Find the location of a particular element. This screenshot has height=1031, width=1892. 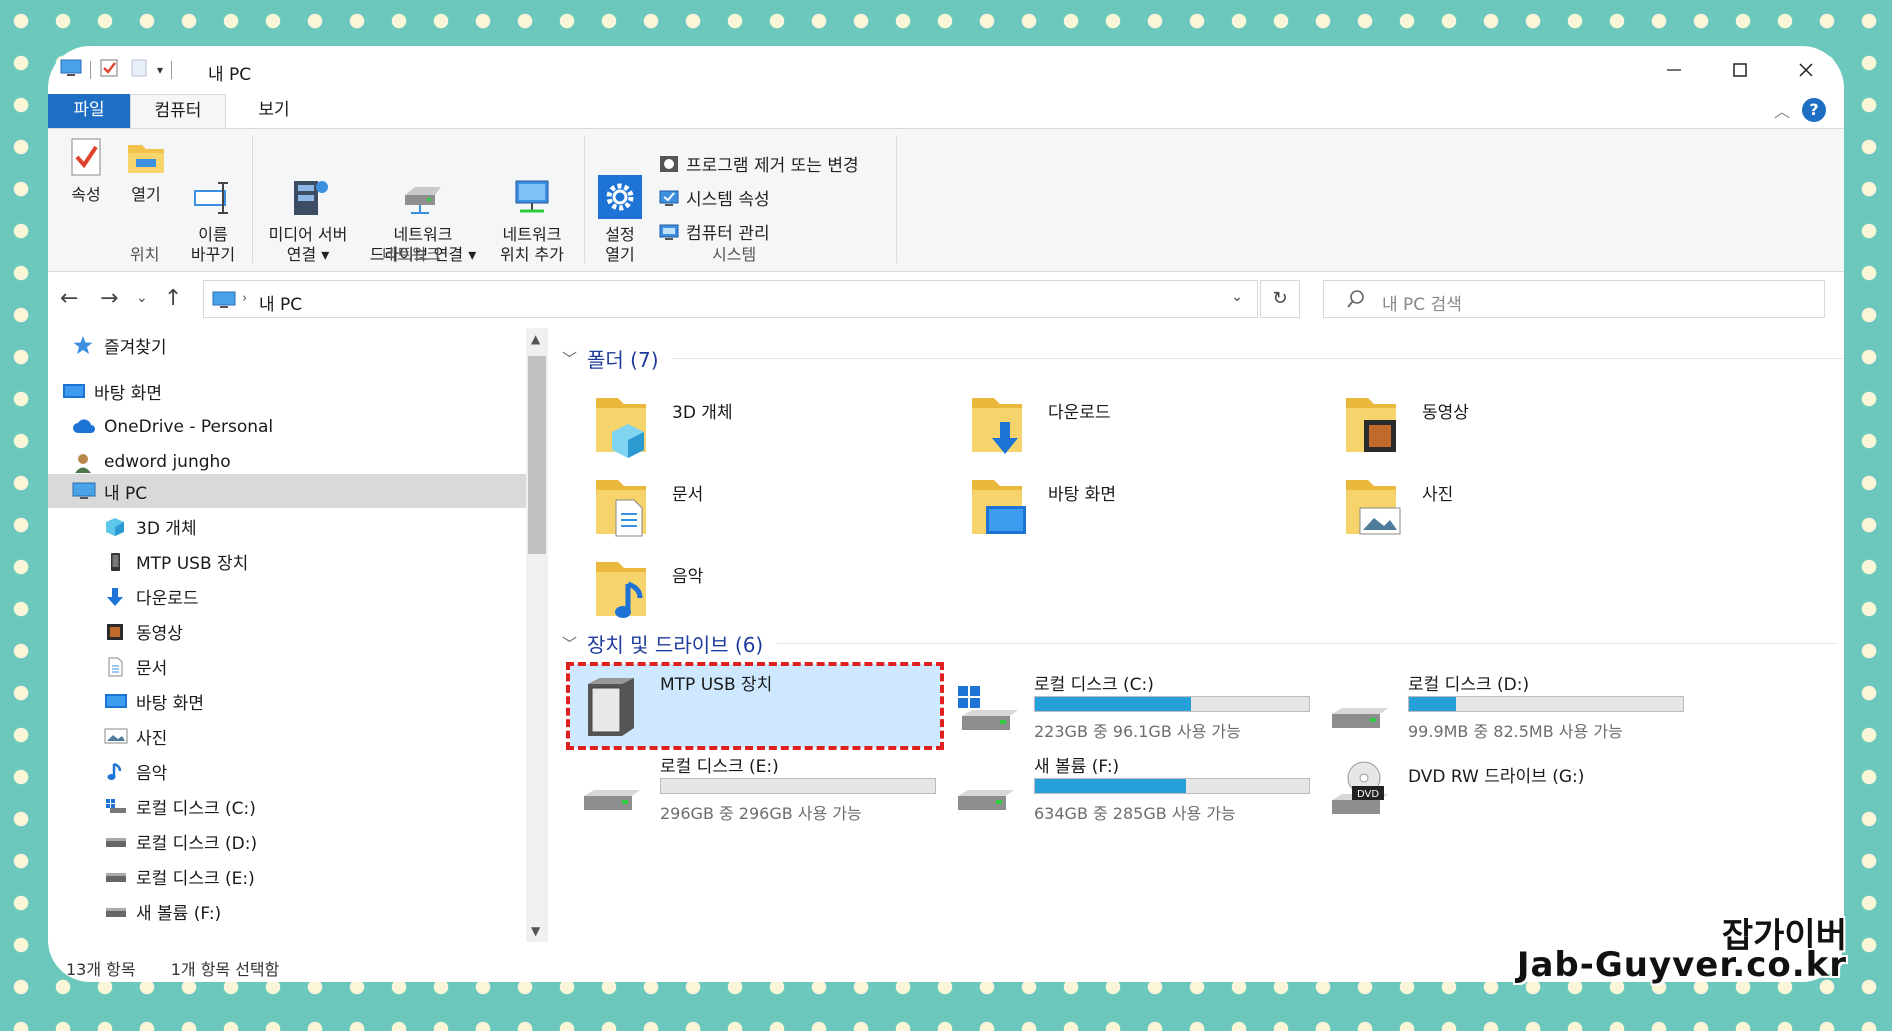

device-item-local-disk-e: 로컬 디스크 (E:) 296GB 중 296GB 사용 가능 is located at coordinates (763, 788).